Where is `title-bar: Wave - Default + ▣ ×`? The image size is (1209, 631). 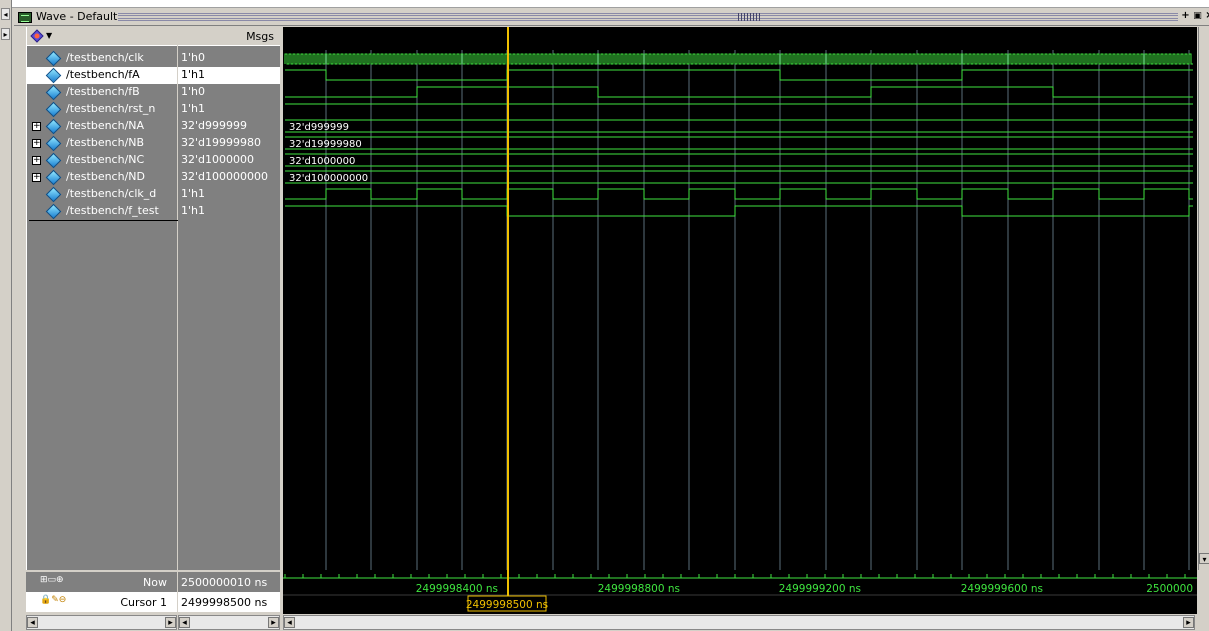 title-bar: Wave - Default + ▣ × is located at coordinates (611, 17).